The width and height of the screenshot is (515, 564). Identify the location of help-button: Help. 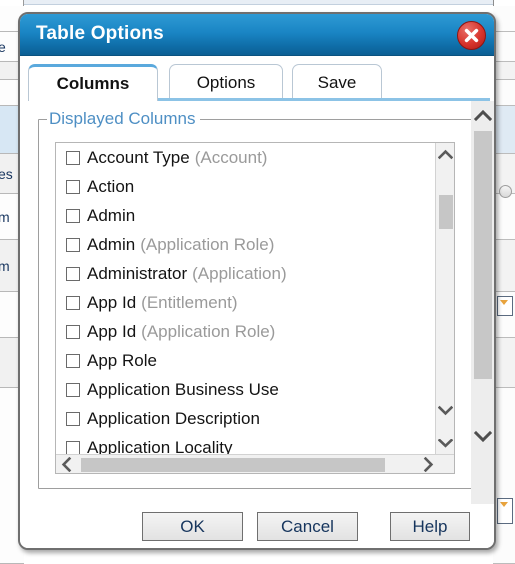
(430, 526).